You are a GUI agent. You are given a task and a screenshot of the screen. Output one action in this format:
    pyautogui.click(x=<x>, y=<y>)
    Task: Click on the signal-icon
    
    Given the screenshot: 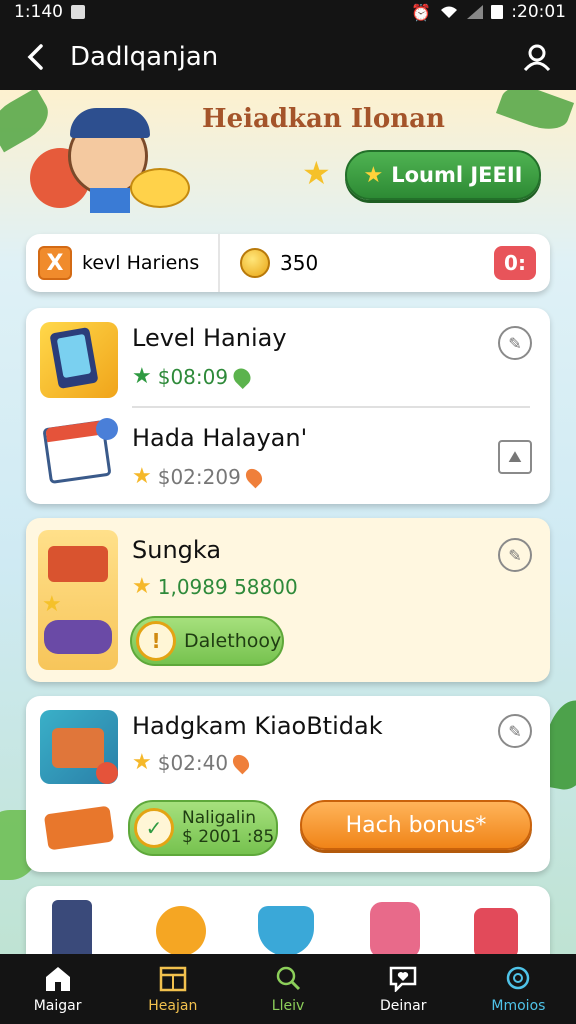 What is the action you would take?
    pyautogui.click(x=475, y=12)
    